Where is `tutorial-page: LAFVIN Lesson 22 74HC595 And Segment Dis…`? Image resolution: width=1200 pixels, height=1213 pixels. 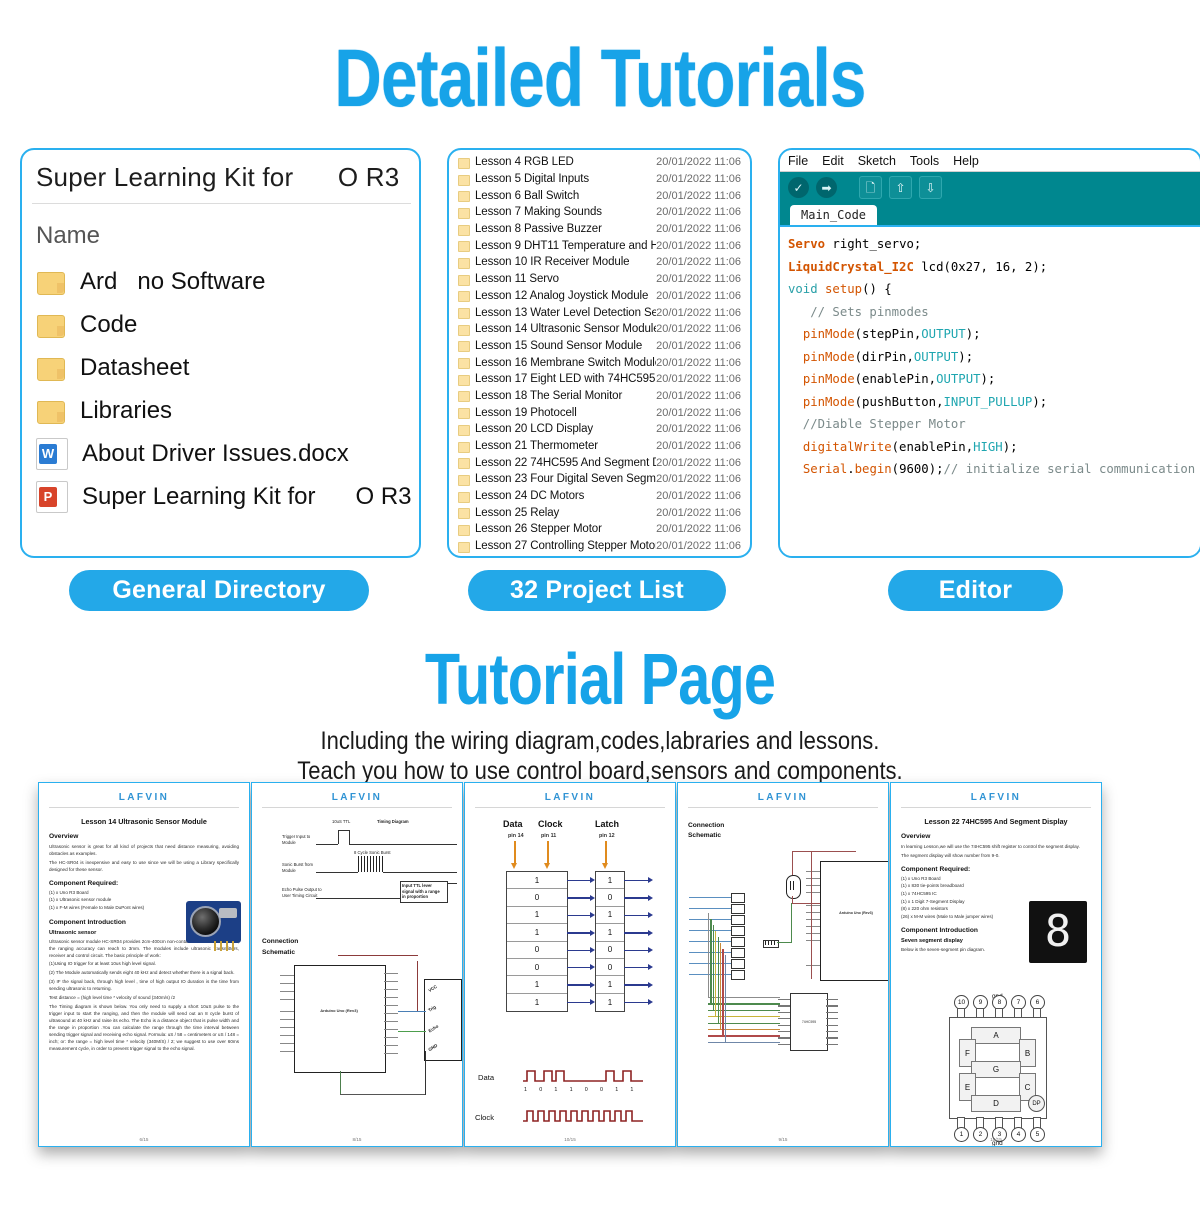
tutorial-page: LAFVIN Lesson 22 74HC595 And Segment Dis… is located at coordinates (996, 964).